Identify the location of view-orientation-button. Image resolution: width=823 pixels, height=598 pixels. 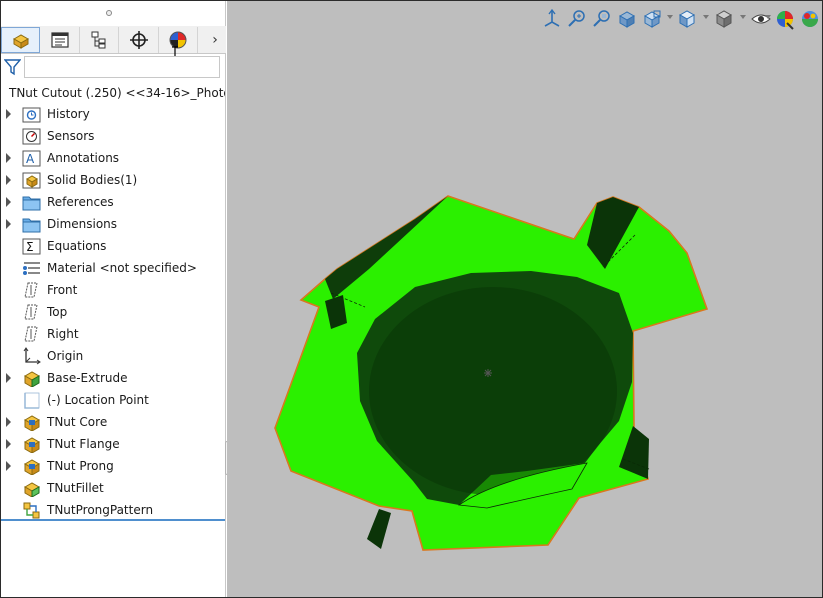
(552, 19).